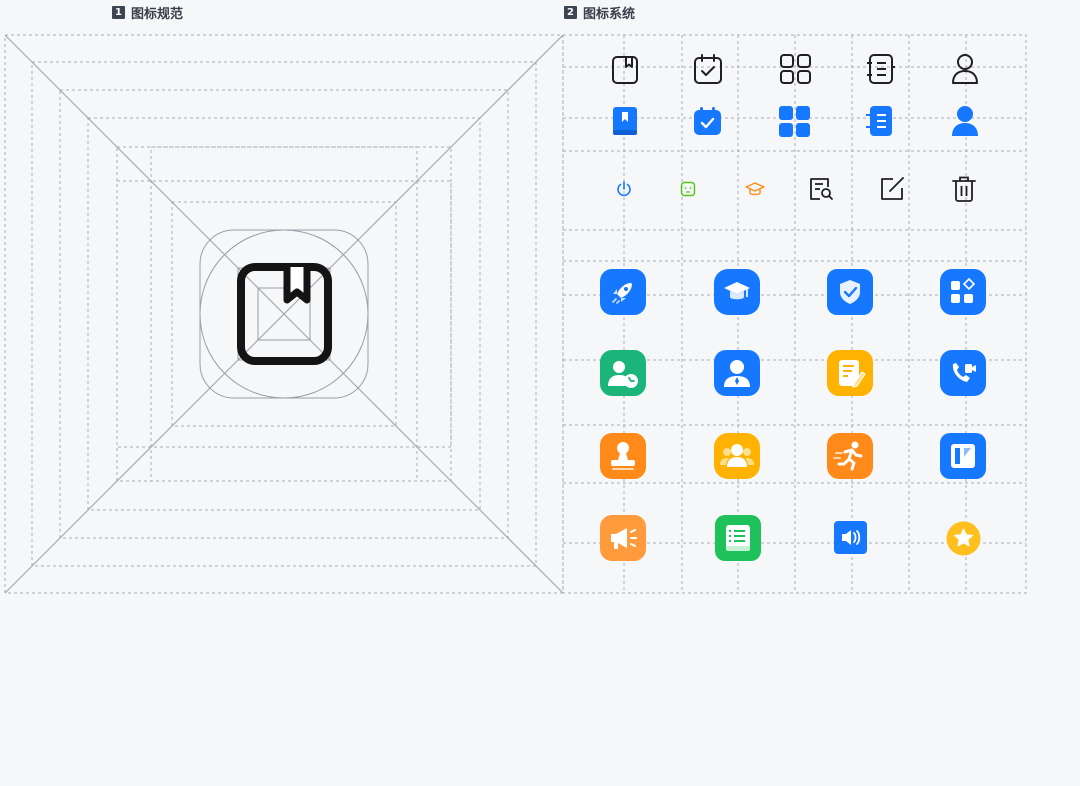  I want to click on edit-icon, so click(892, 189).